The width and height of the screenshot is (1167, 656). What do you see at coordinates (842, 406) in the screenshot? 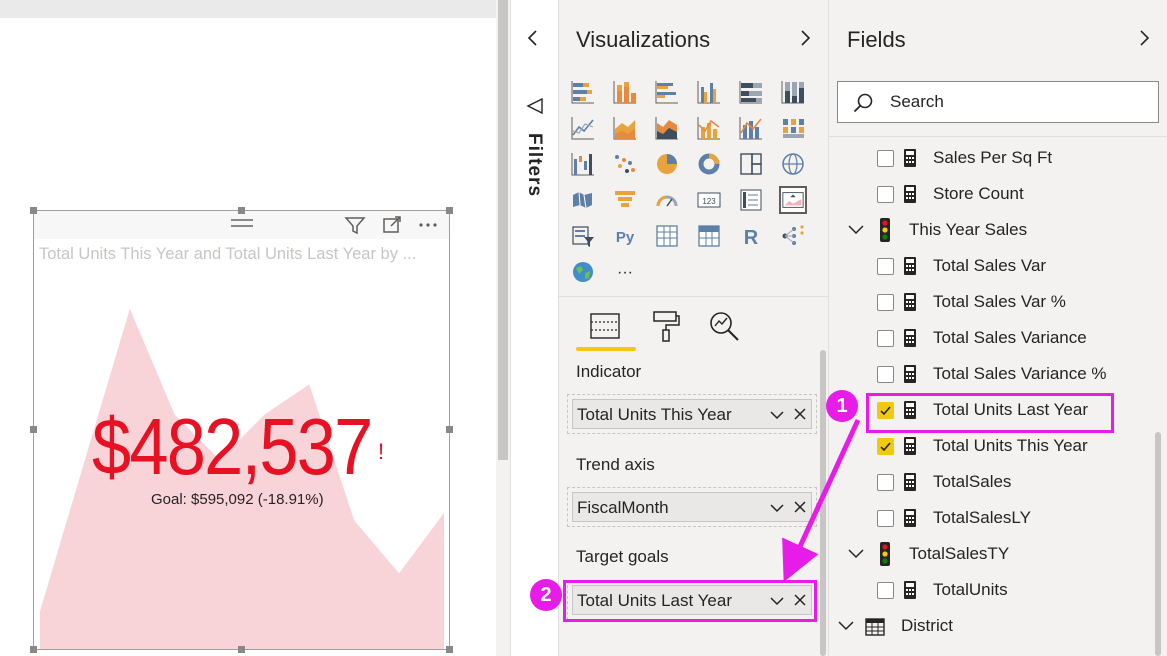
I see `step-callout-1: 1` at bounding box center [842, 406].